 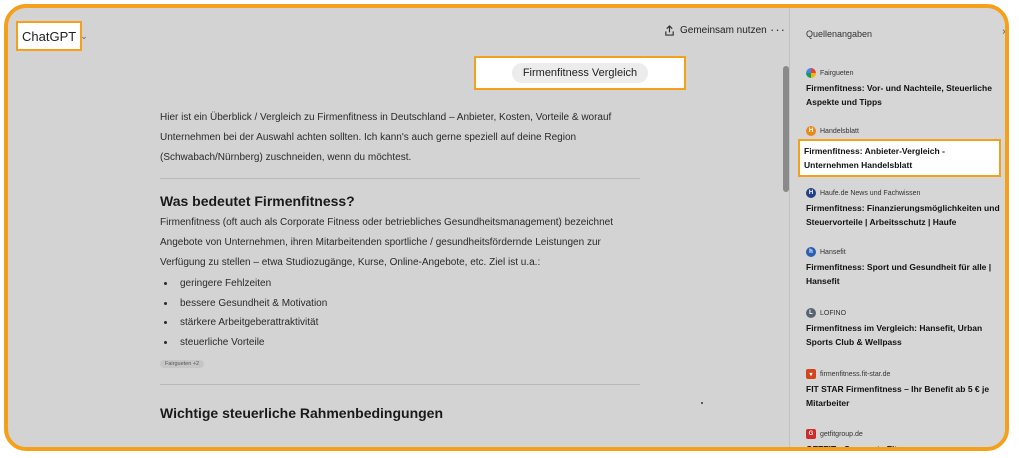 What do you see at coordinates (811, 313) in the screenshot?
I see `lofino-icon: L` at bounding box center [811, 313].